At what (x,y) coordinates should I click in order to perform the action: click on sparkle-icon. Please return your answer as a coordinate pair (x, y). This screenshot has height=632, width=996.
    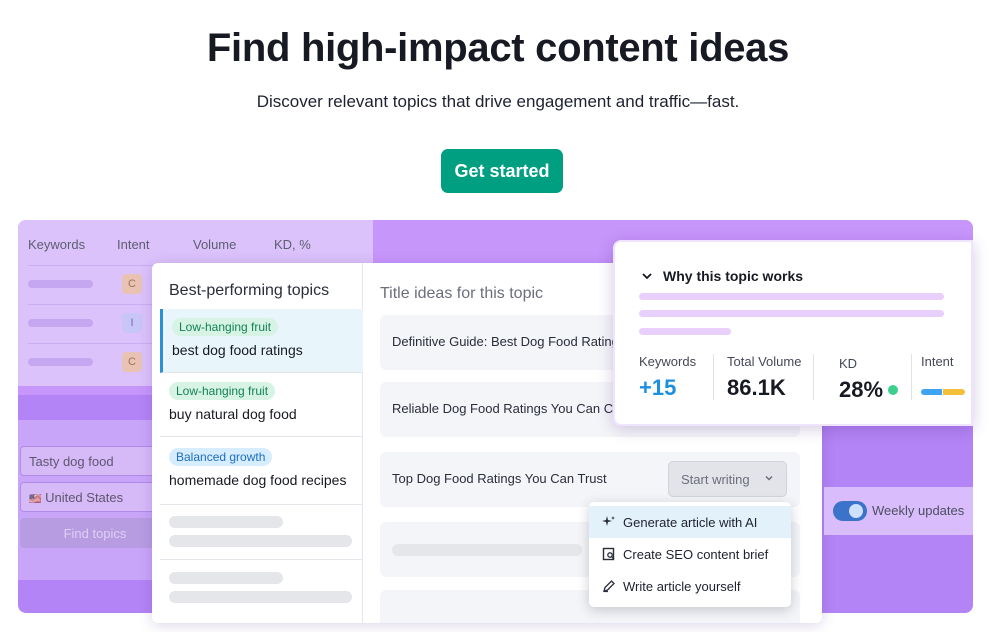
    Looking at the image, I should click on (609, 522).